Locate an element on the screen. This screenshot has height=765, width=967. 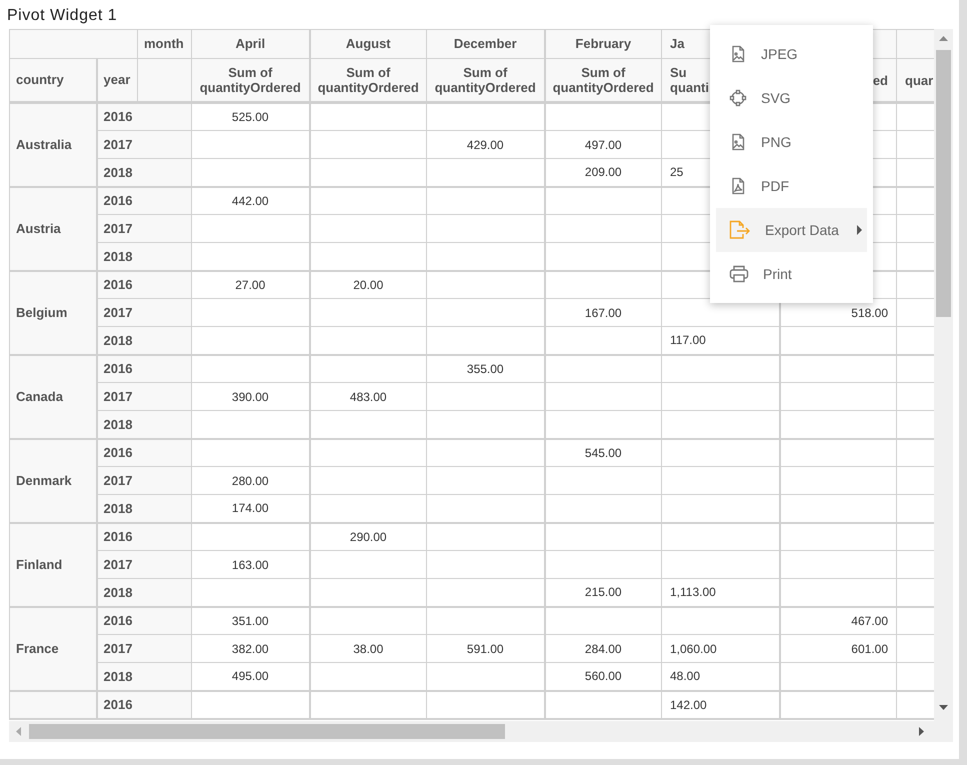
value-cell: 497.00 is located at coordinates (603, 145).